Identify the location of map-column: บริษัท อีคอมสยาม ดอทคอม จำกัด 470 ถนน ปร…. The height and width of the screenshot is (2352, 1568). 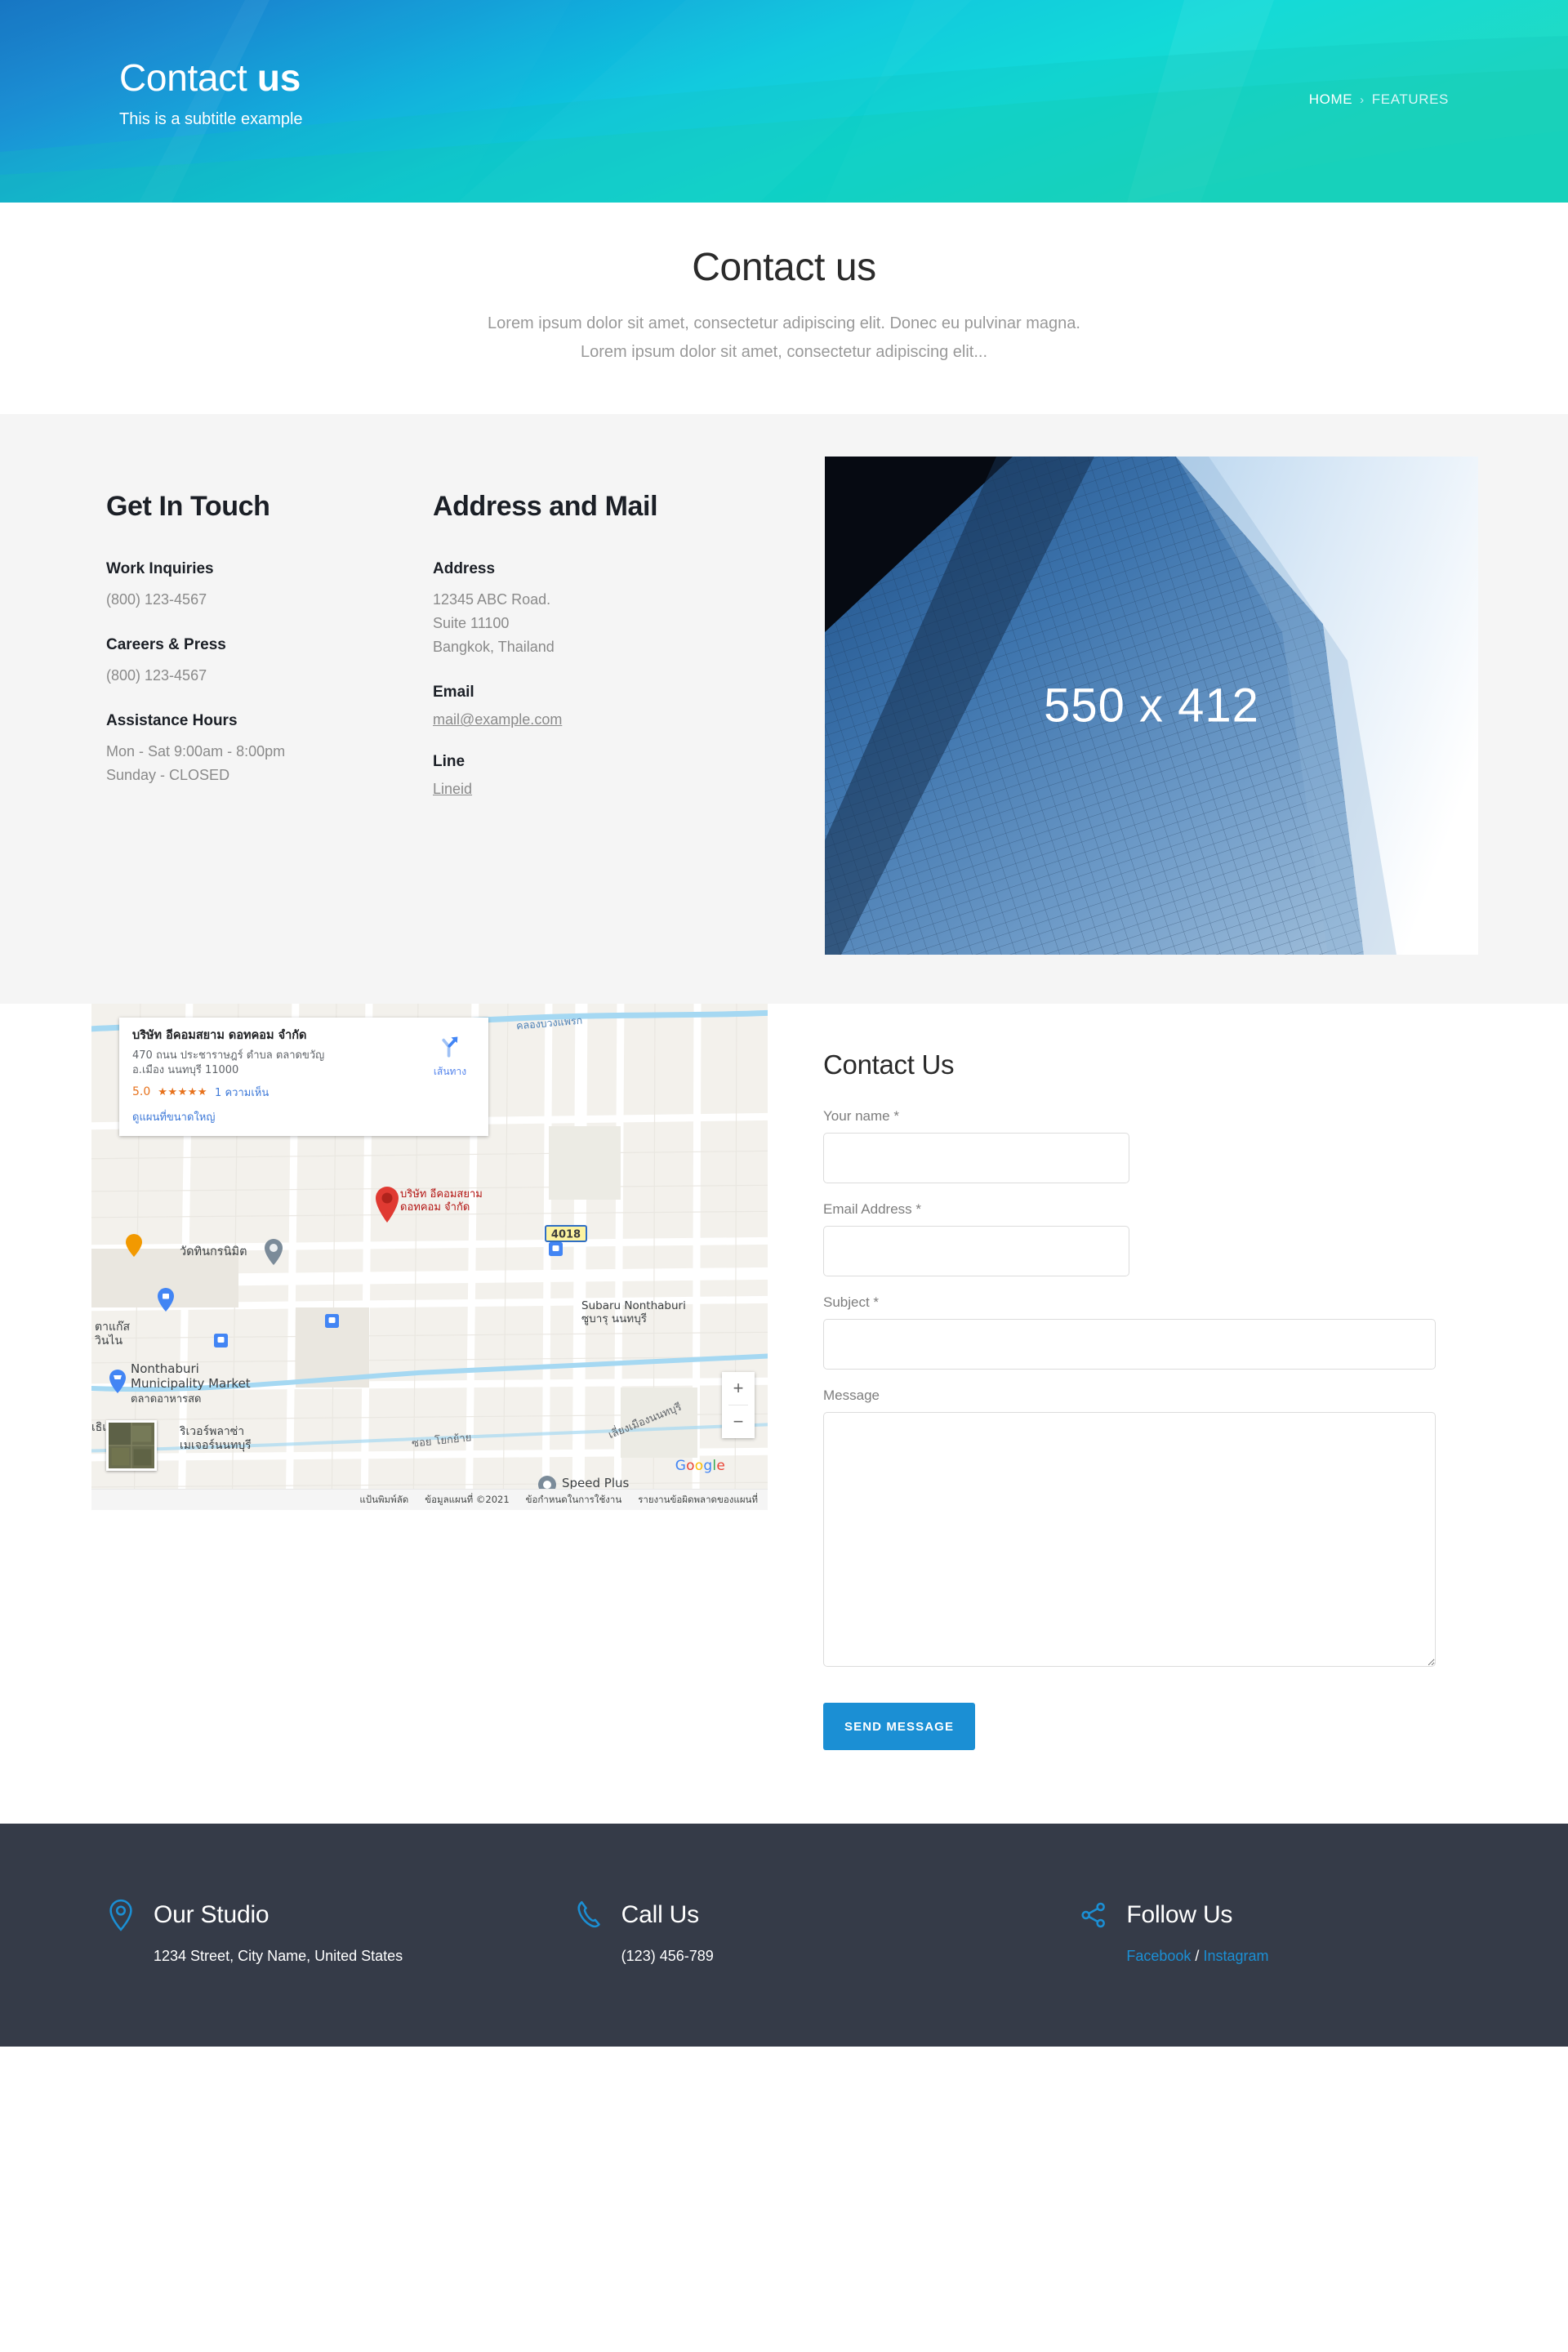
(429, 1257).